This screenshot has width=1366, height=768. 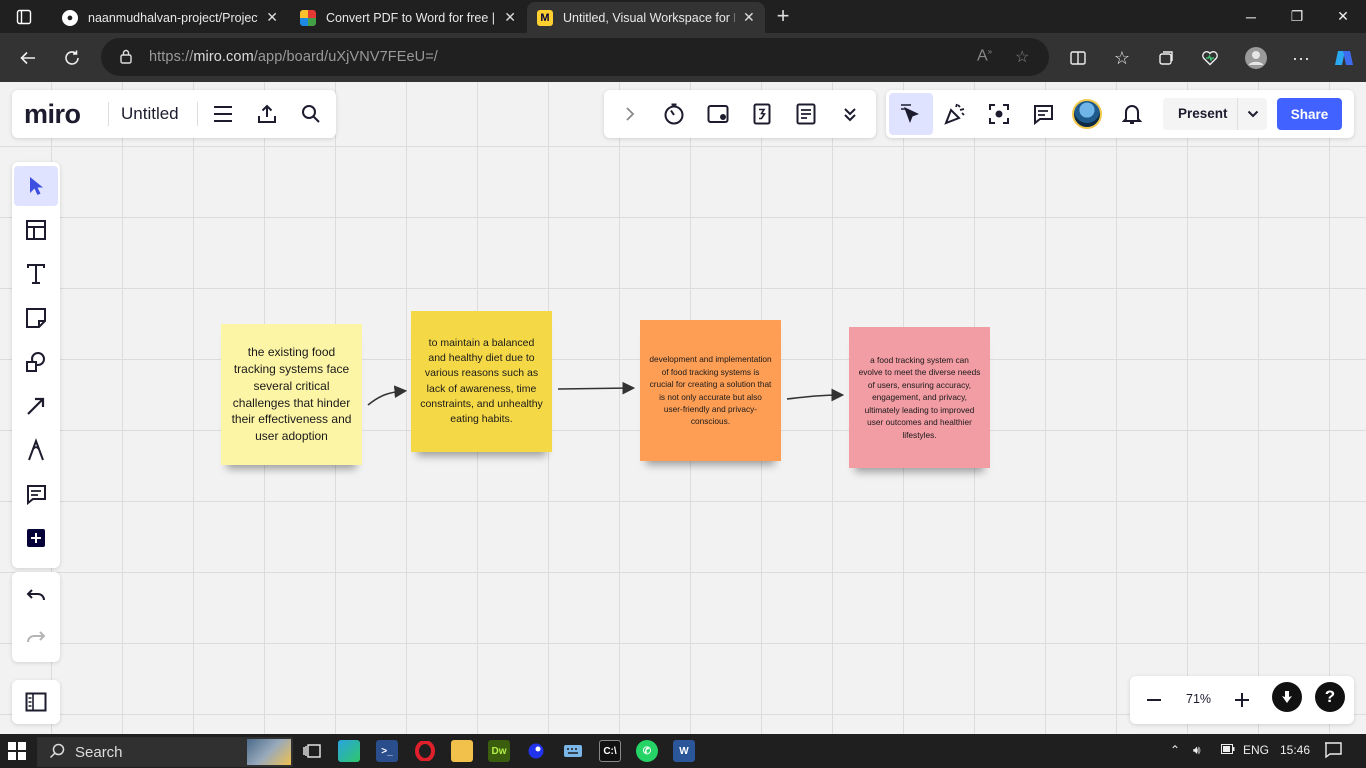 I want to click on back-icon, so click(x=28, y=58).